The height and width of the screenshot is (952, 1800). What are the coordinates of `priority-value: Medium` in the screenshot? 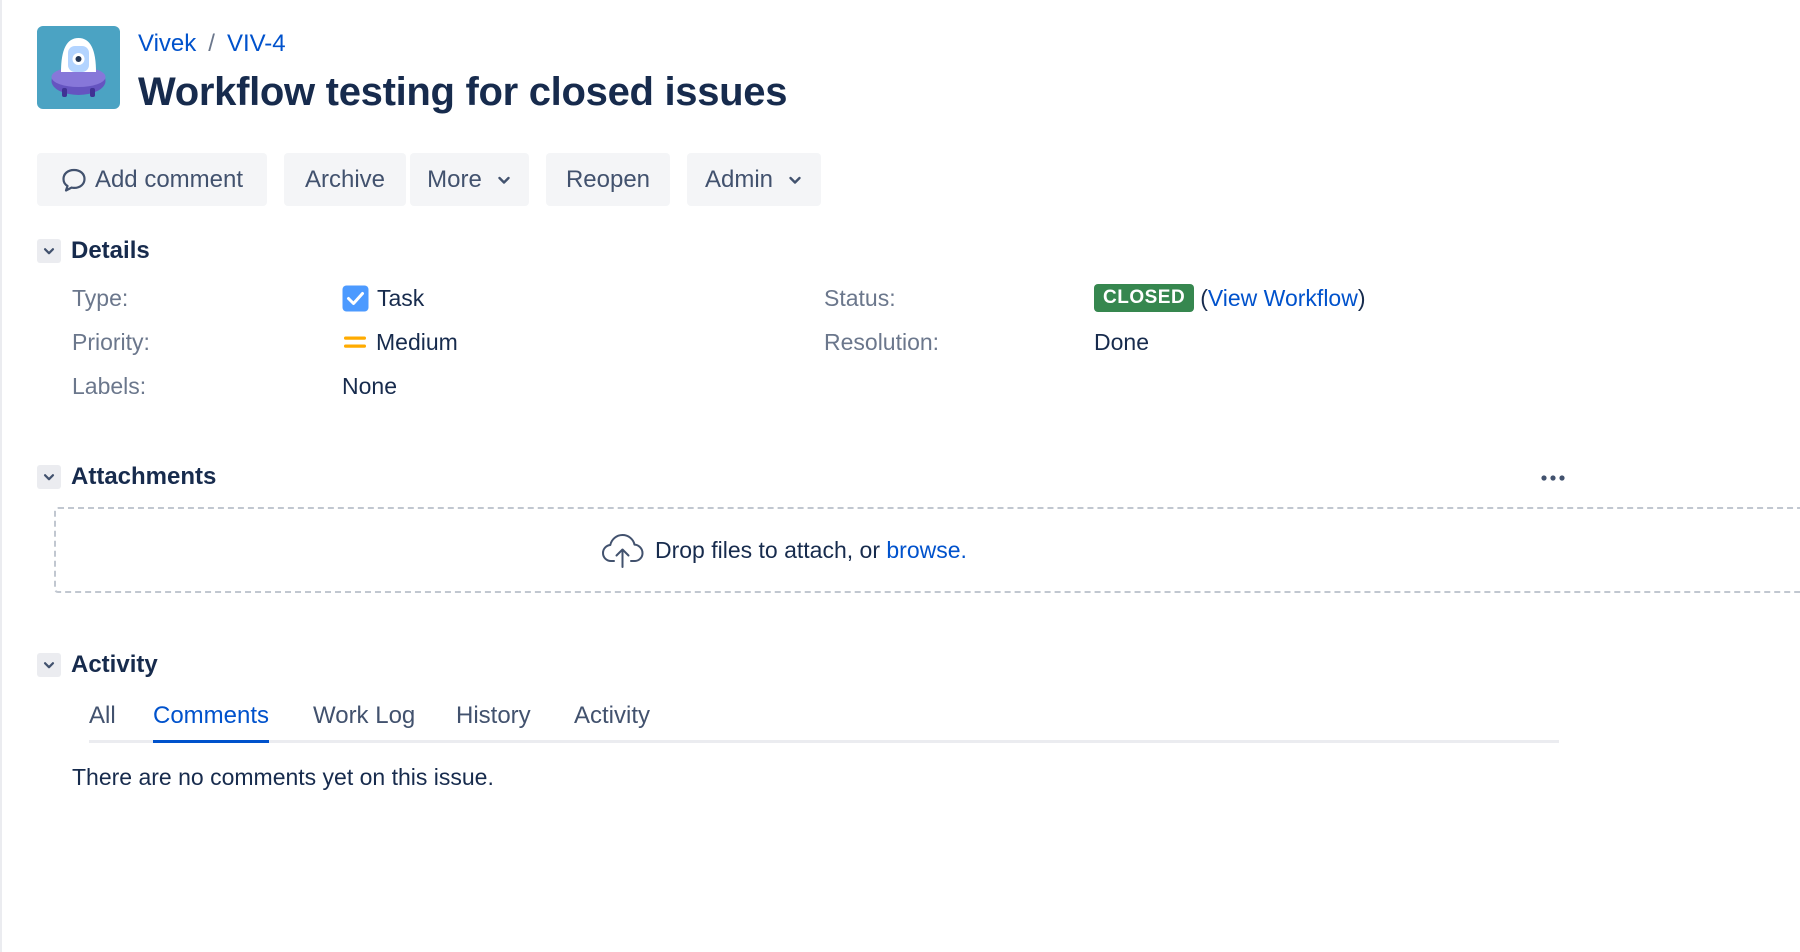 It's located at (400, 342).